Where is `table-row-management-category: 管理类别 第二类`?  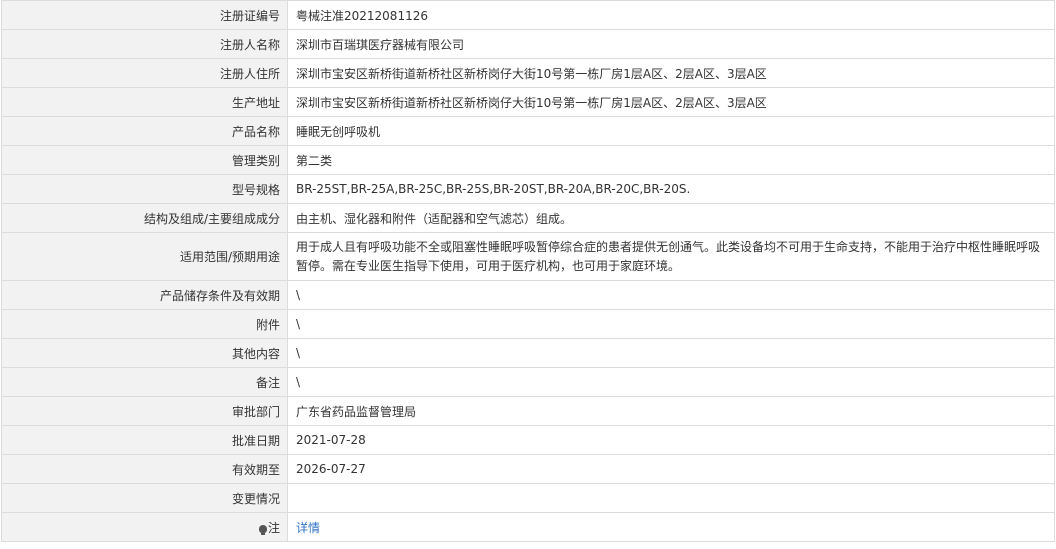 table-row-management-category: 管理类别 第二类 is located at coordinates (528, 160).